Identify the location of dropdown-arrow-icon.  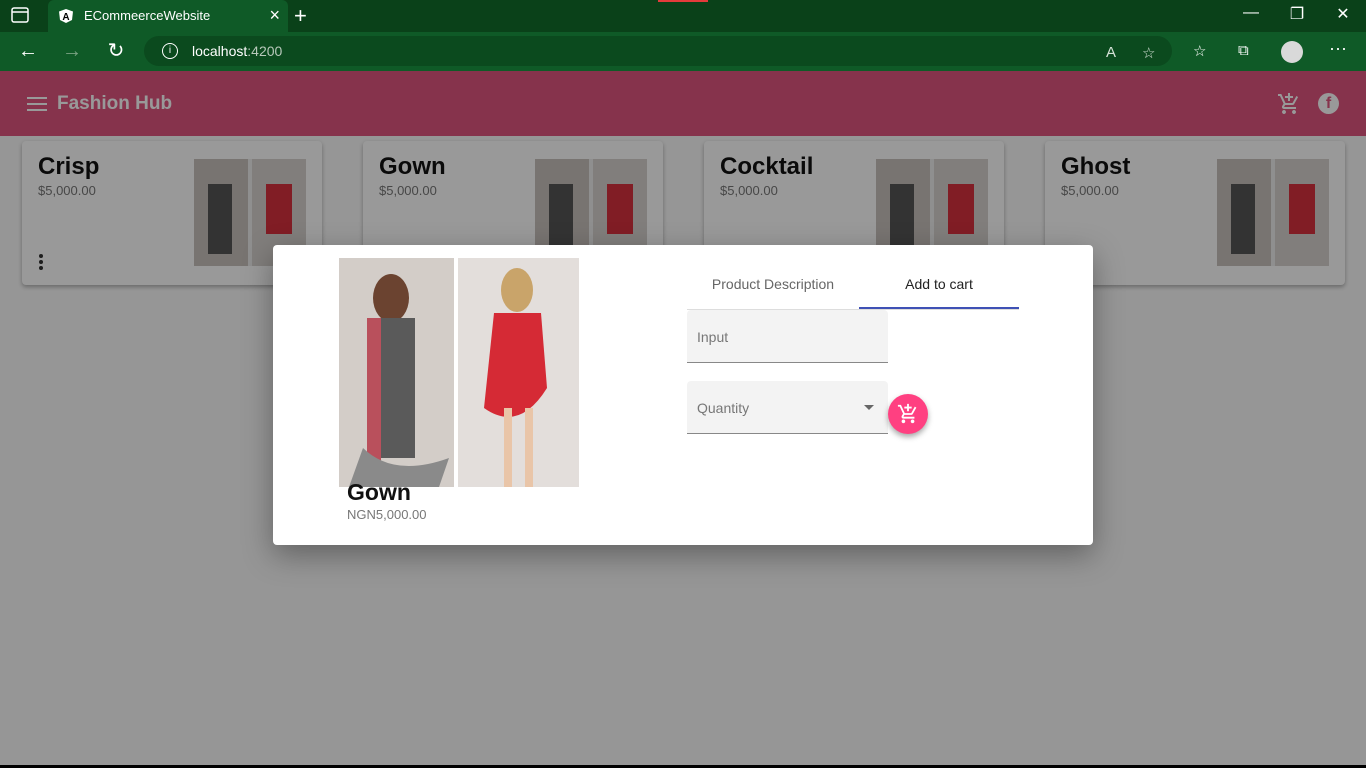
(869, 407).